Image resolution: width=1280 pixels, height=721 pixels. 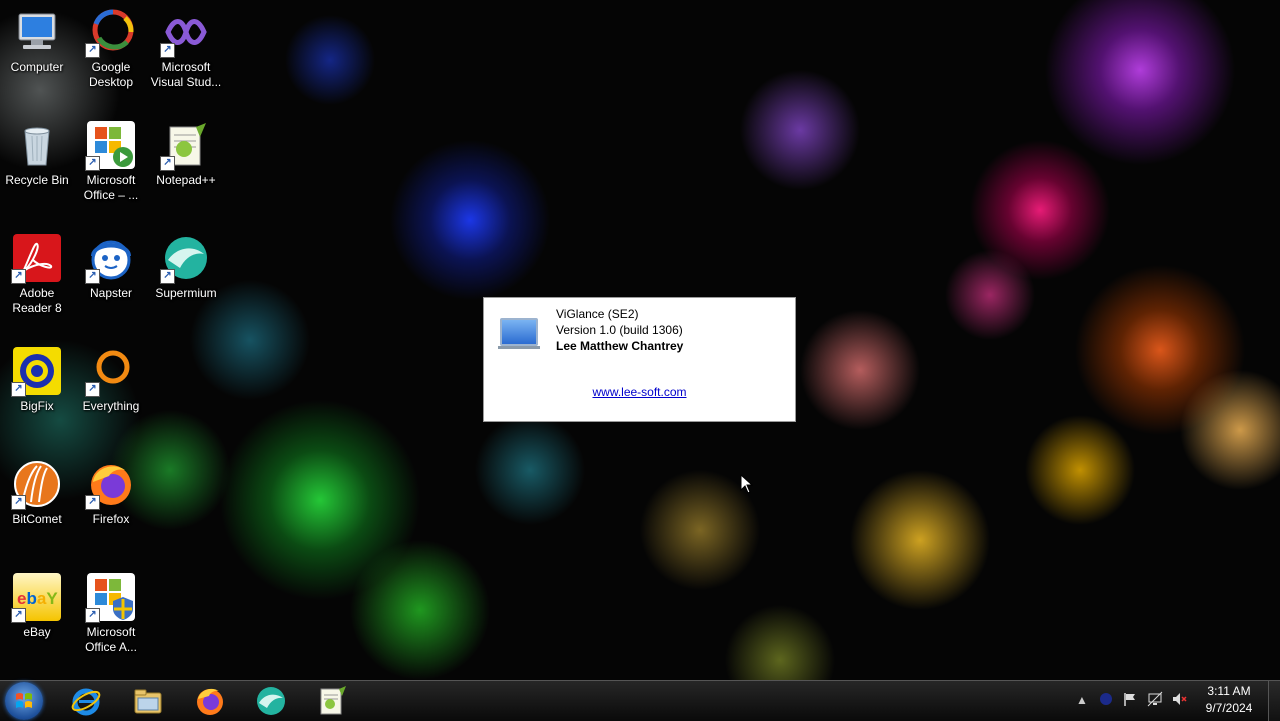 What do you see at coordinates (747, 484) in the screenshot?
I see `mouse-pointer-icon` at bounding box center [747, 484].